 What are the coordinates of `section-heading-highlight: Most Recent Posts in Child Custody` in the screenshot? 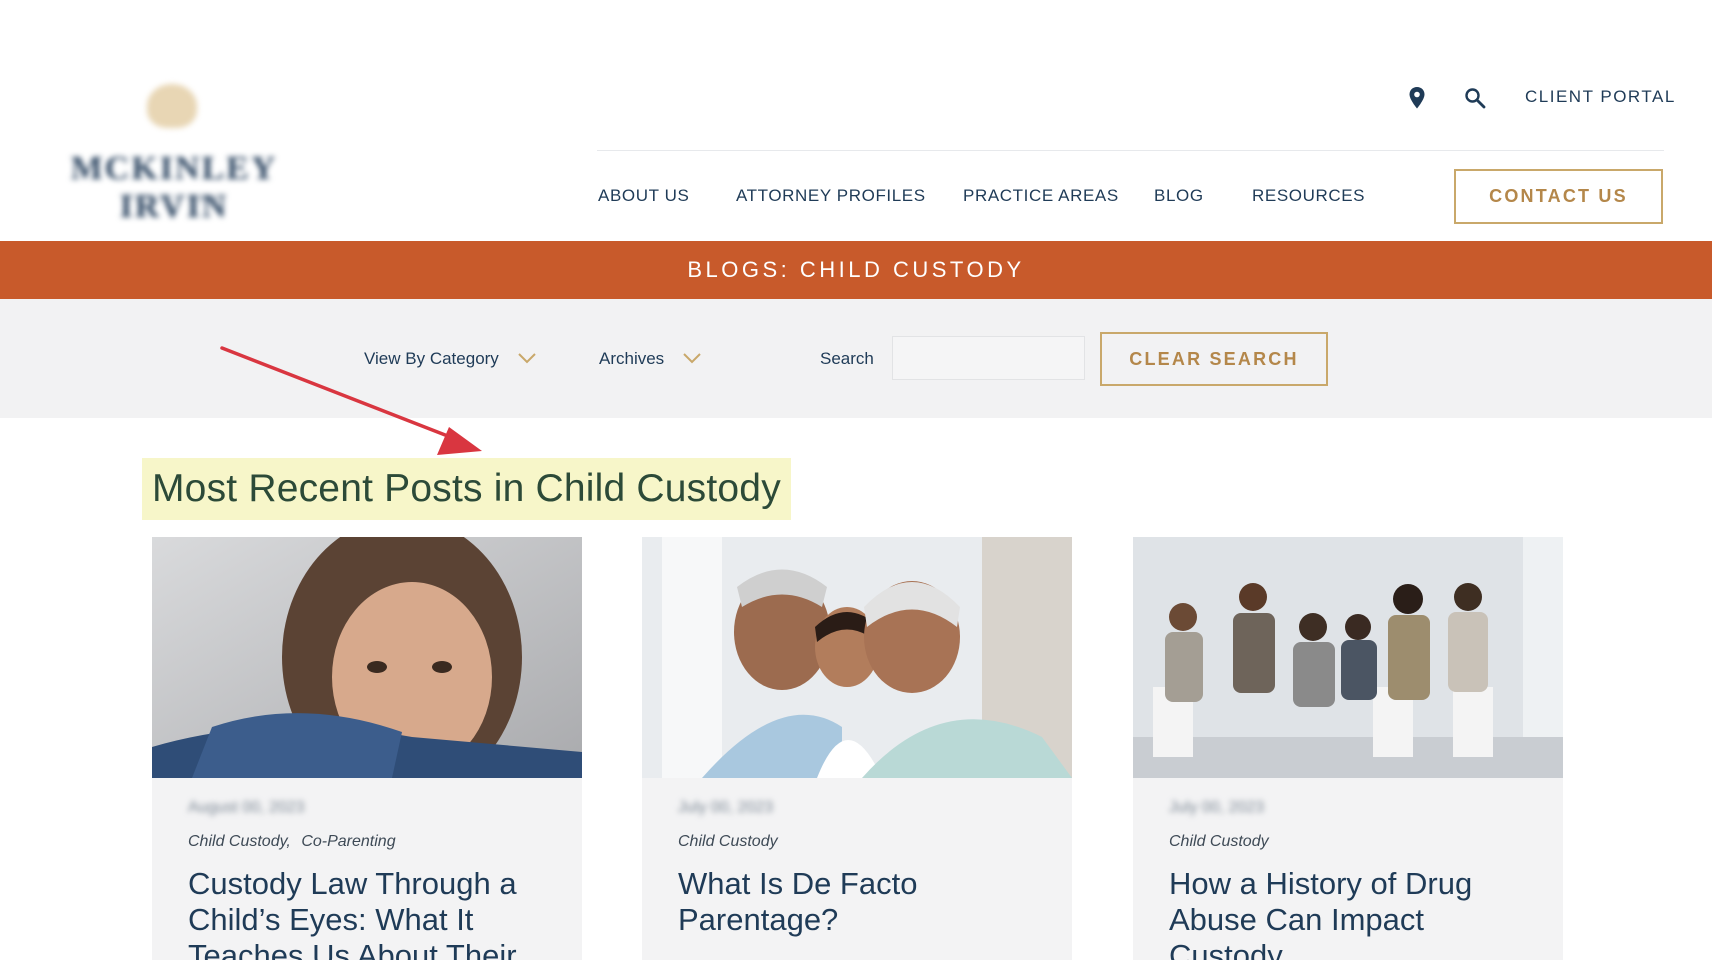 It's located at (466, 489).